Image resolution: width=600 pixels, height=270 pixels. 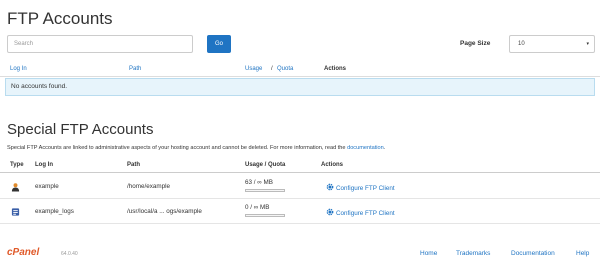 What do you see at coordinates (300, 166) in the screenshot?
I see `special-table-header: Type Log In Path Usage / Quota Actions` at bounding box center [300, 166].